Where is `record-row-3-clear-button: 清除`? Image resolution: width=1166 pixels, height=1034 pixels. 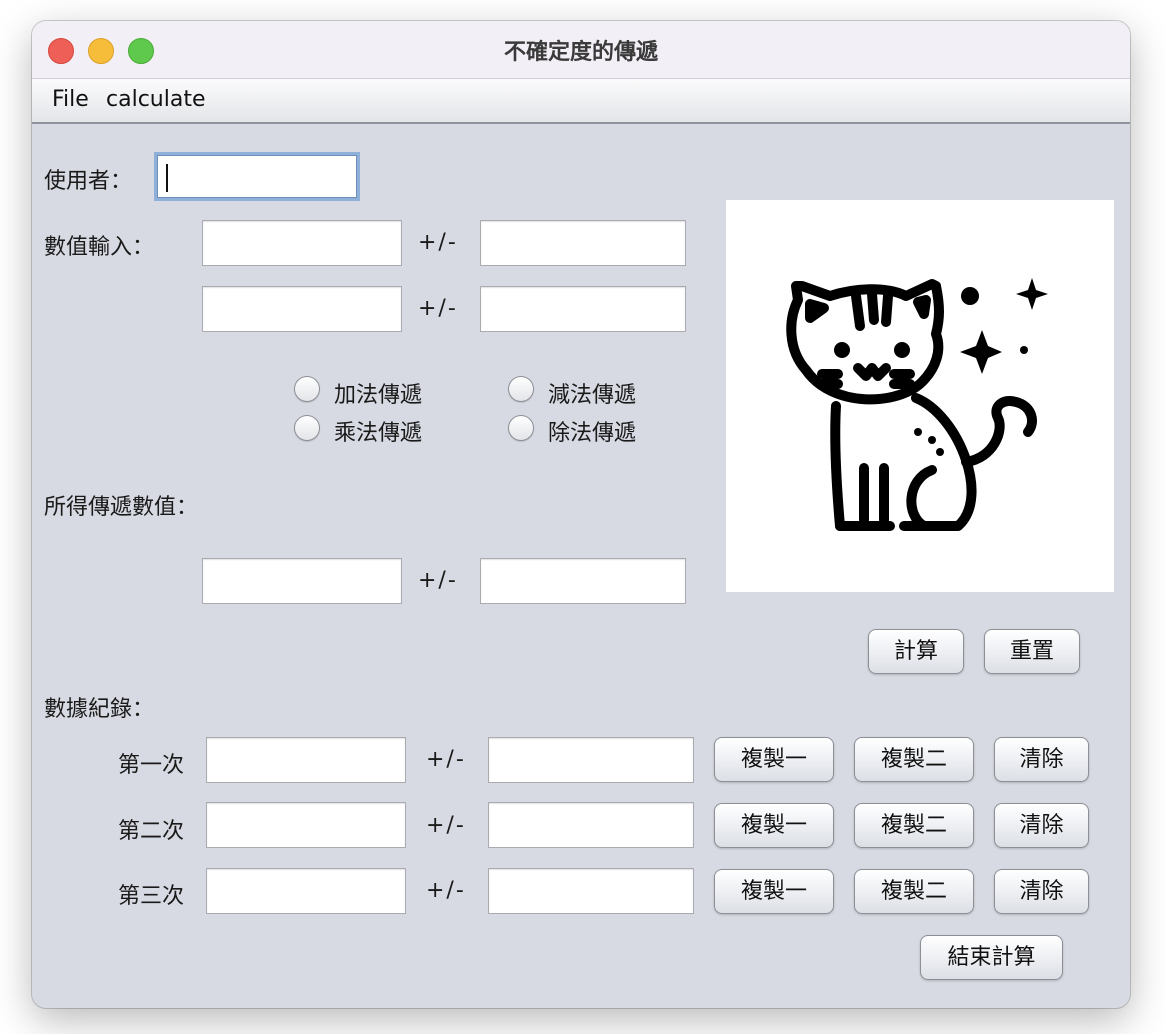
record-row-3-clear-button: 清除 is located at coordinates (1041, 891).